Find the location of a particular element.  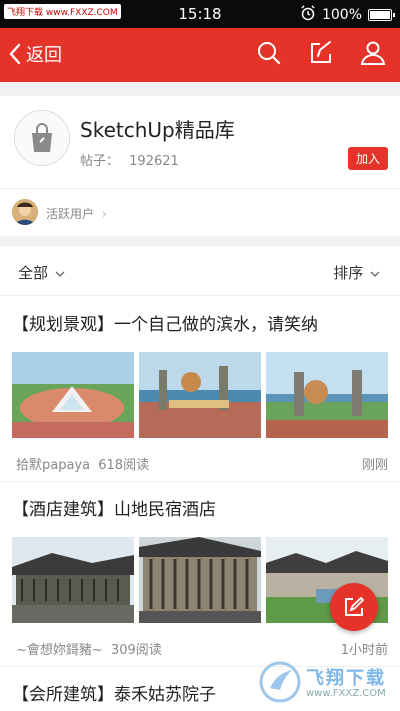

posts-count: 192621 is located at coordinates (154, 161).